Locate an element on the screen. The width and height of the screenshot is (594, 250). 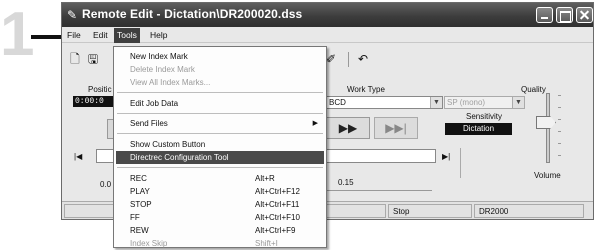
shortcut-label: Alt+Ctrl+F12 is located at coordinates (277, 191).